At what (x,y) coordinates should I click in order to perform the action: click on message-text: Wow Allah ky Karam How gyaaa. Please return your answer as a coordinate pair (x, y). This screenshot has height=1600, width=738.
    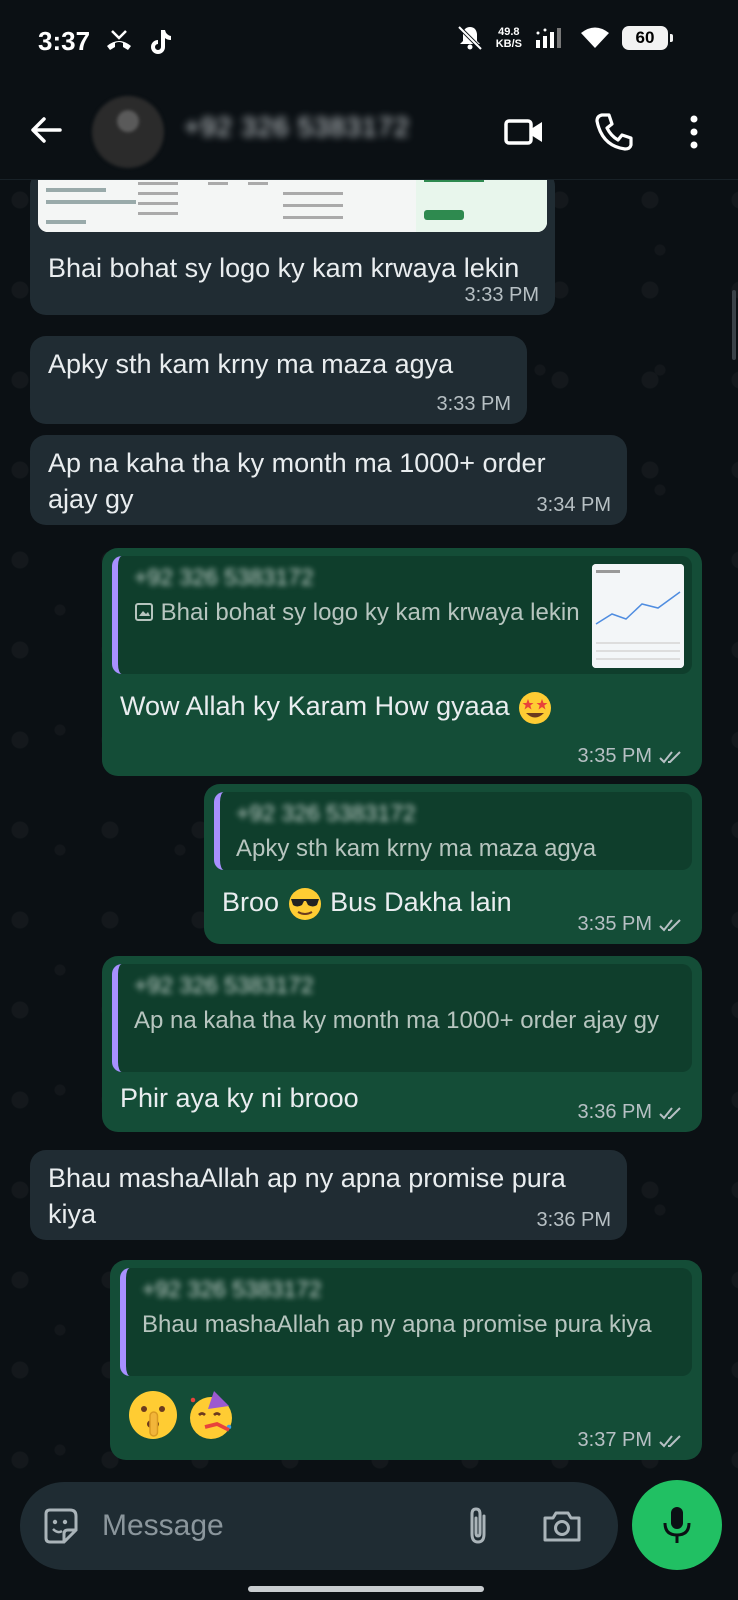
    Looking at the image, I should click on (402, 707).